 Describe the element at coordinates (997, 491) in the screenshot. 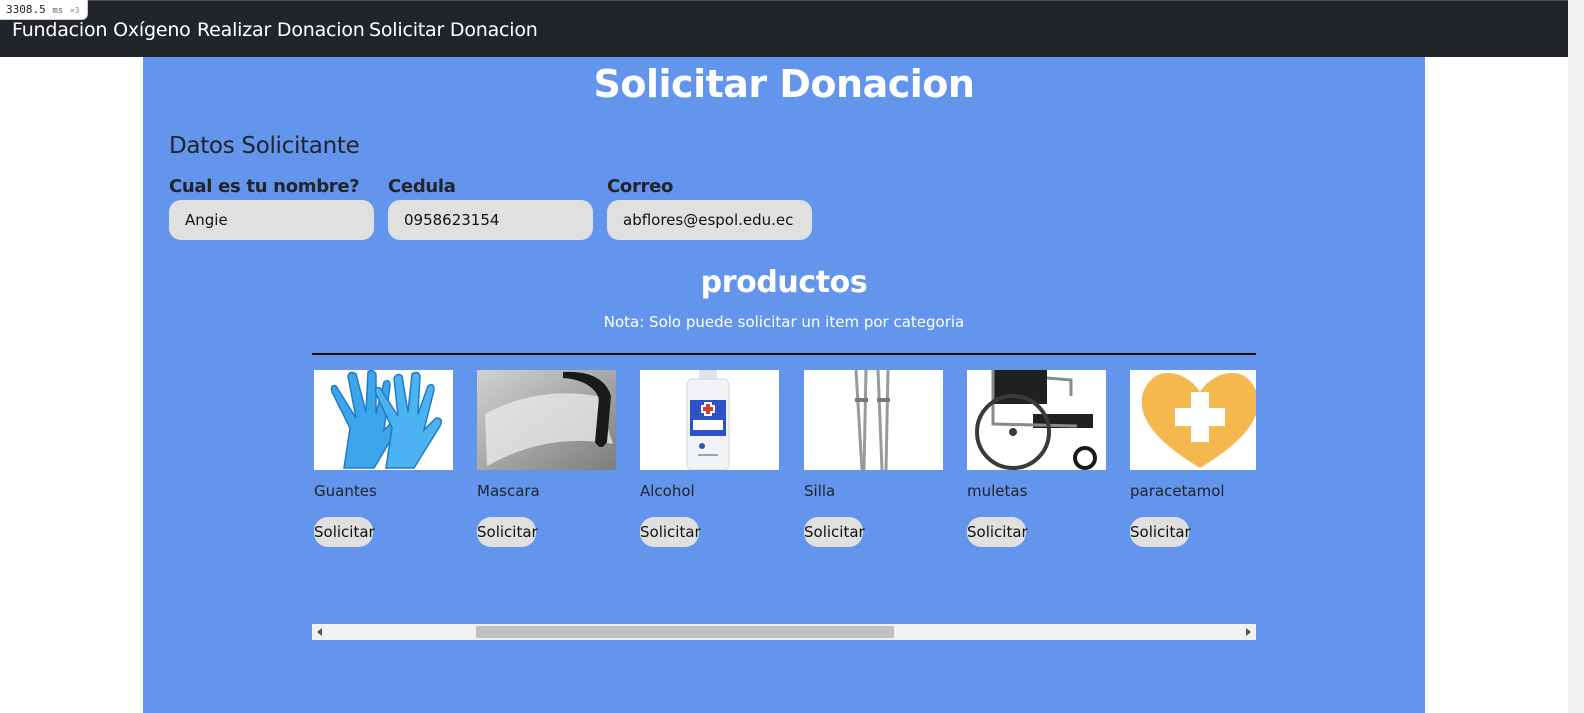

I see `product-label: muletas` at that location.